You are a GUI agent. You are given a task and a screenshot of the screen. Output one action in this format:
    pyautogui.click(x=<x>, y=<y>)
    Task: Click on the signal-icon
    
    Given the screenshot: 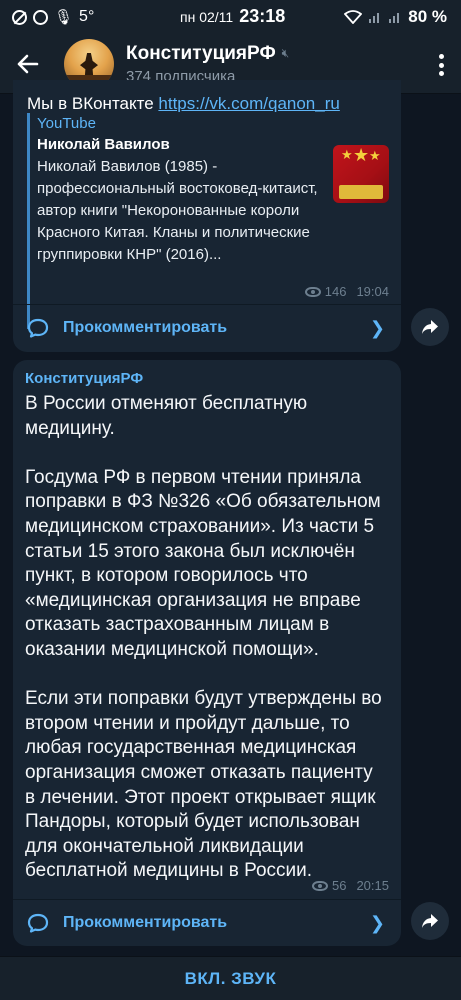 What is the action you would take?
    pyautogui.click(x=374, y=18)
    